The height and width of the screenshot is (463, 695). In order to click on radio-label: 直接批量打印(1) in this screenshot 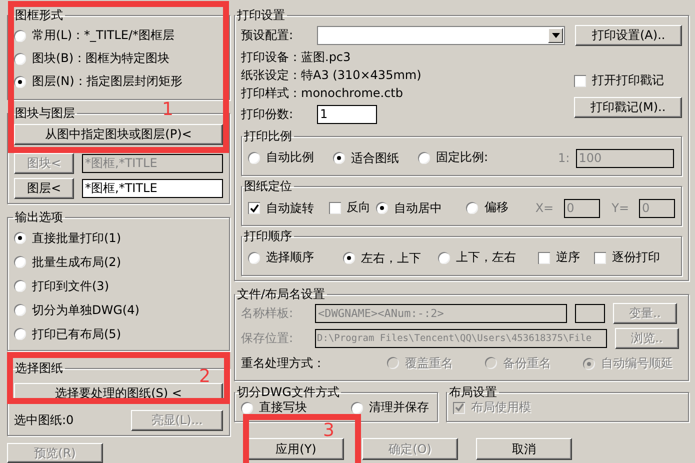, I will do `click(76, 238)`.